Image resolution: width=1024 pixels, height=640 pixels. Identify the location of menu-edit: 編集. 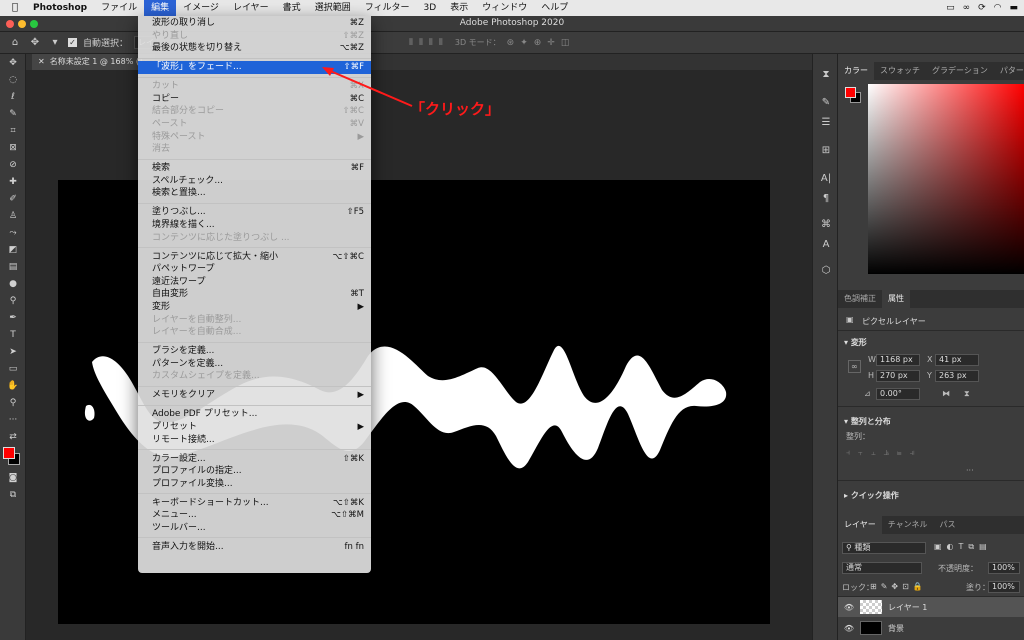
(160, 8).